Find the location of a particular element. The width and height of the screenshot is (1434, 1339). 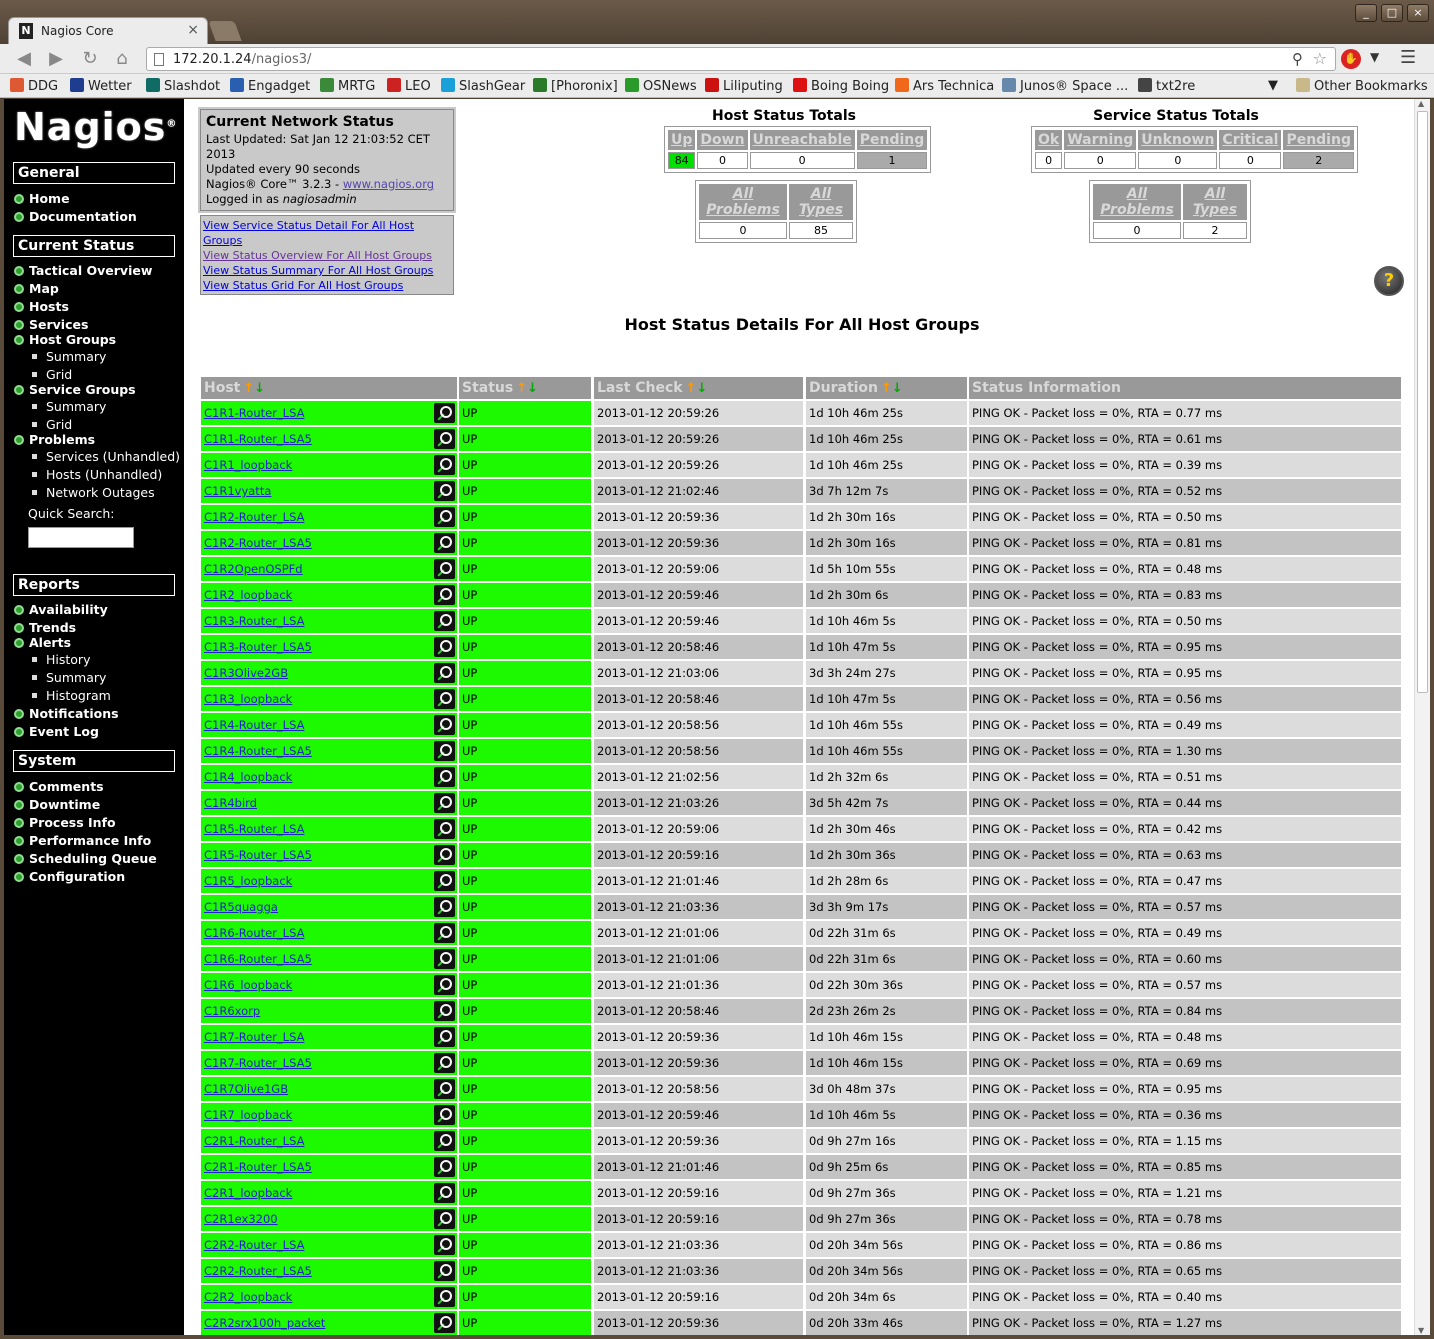

host-link: C1R7Olive1GB is located at coordinates (246, 1089).